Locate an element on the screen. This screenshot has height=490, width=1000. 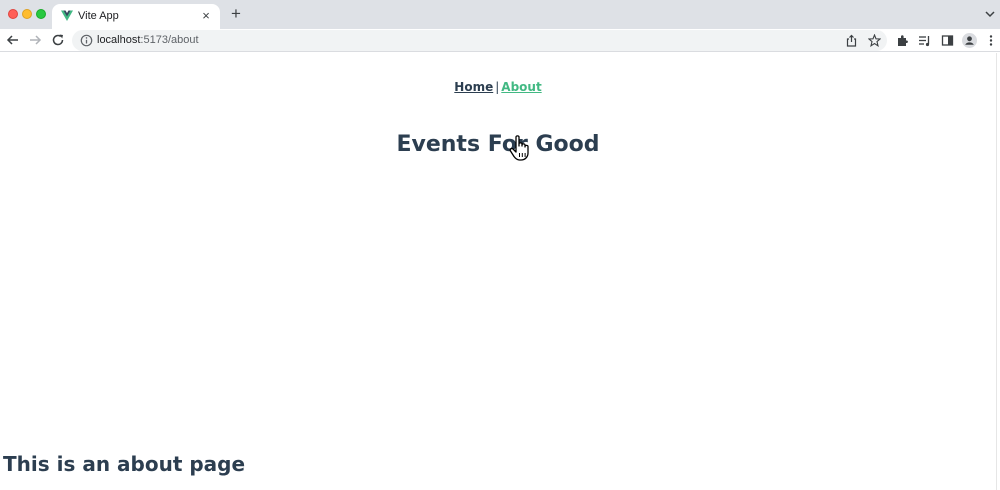
reading-list-icon is located at coordinates (924, 40).